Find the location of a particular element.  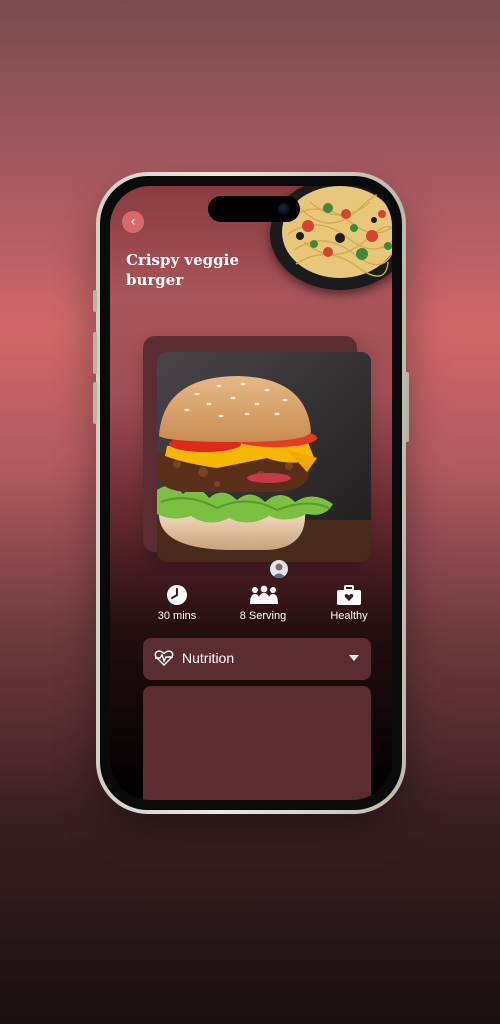

stat-healthy: Healthy is located at coordinates (349, 603).